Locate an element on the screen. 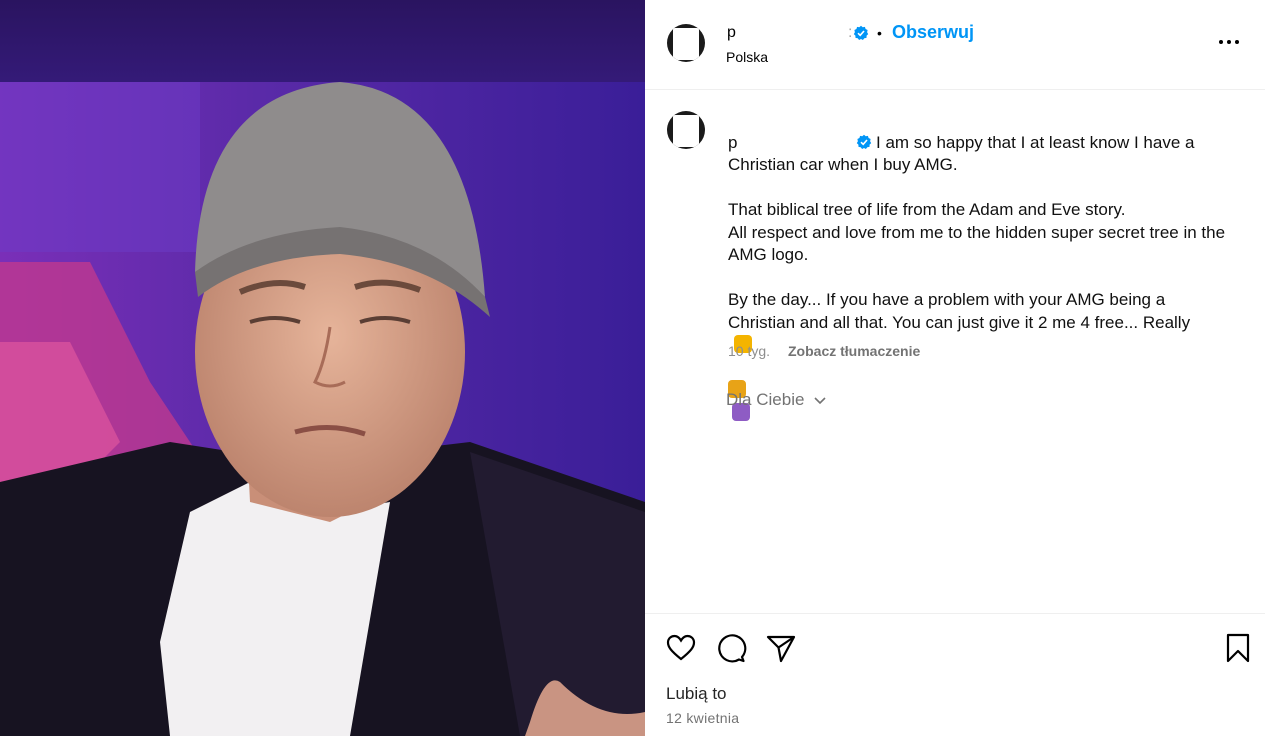  more-options-icon is located at coordinates (1229, 42).